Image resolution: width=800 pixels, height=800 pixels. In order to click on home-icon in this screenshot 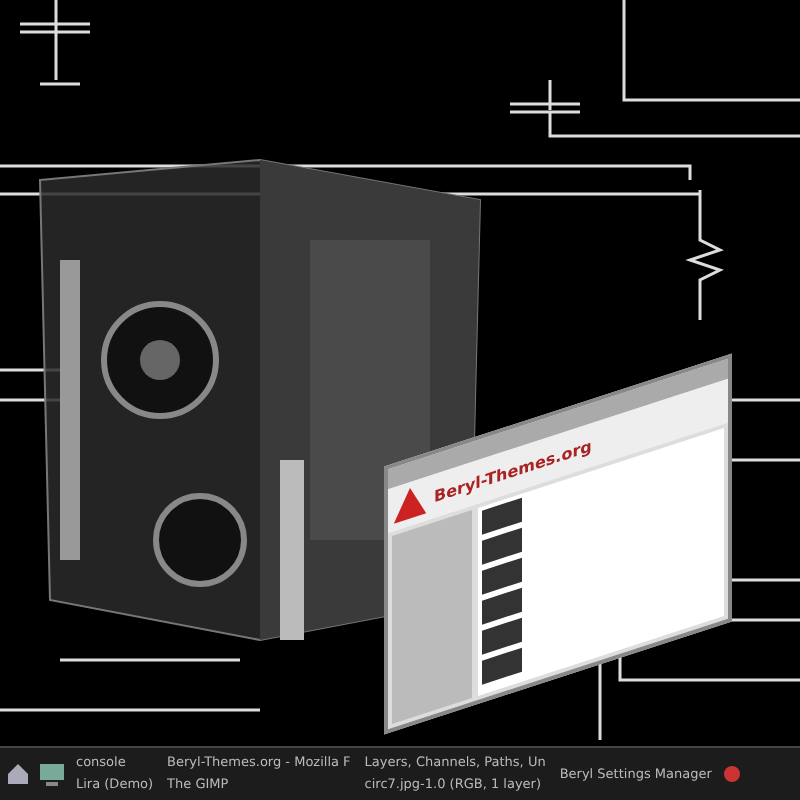, I will do `click(18, 774)`.